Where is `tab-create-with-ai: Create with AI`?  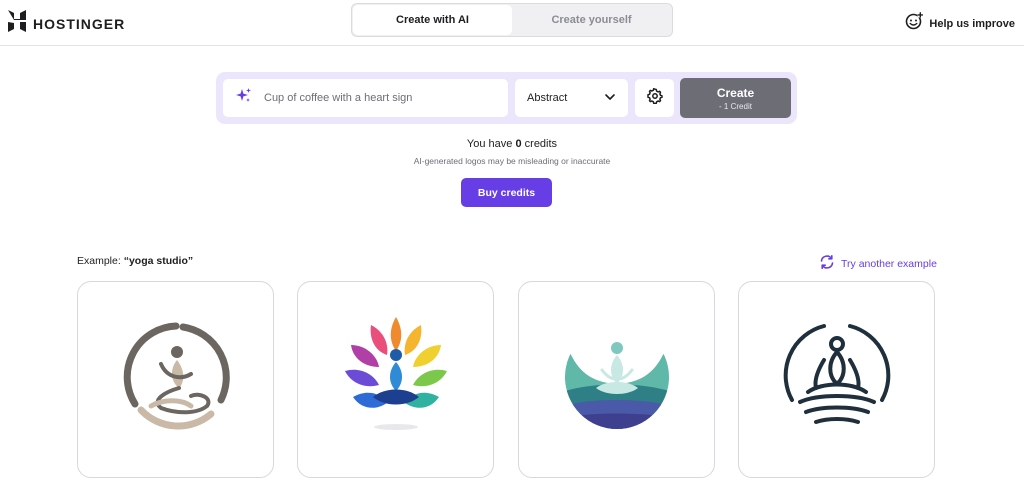
tab-create-with-ai: Create with AI is located at coordinates (432, 20).